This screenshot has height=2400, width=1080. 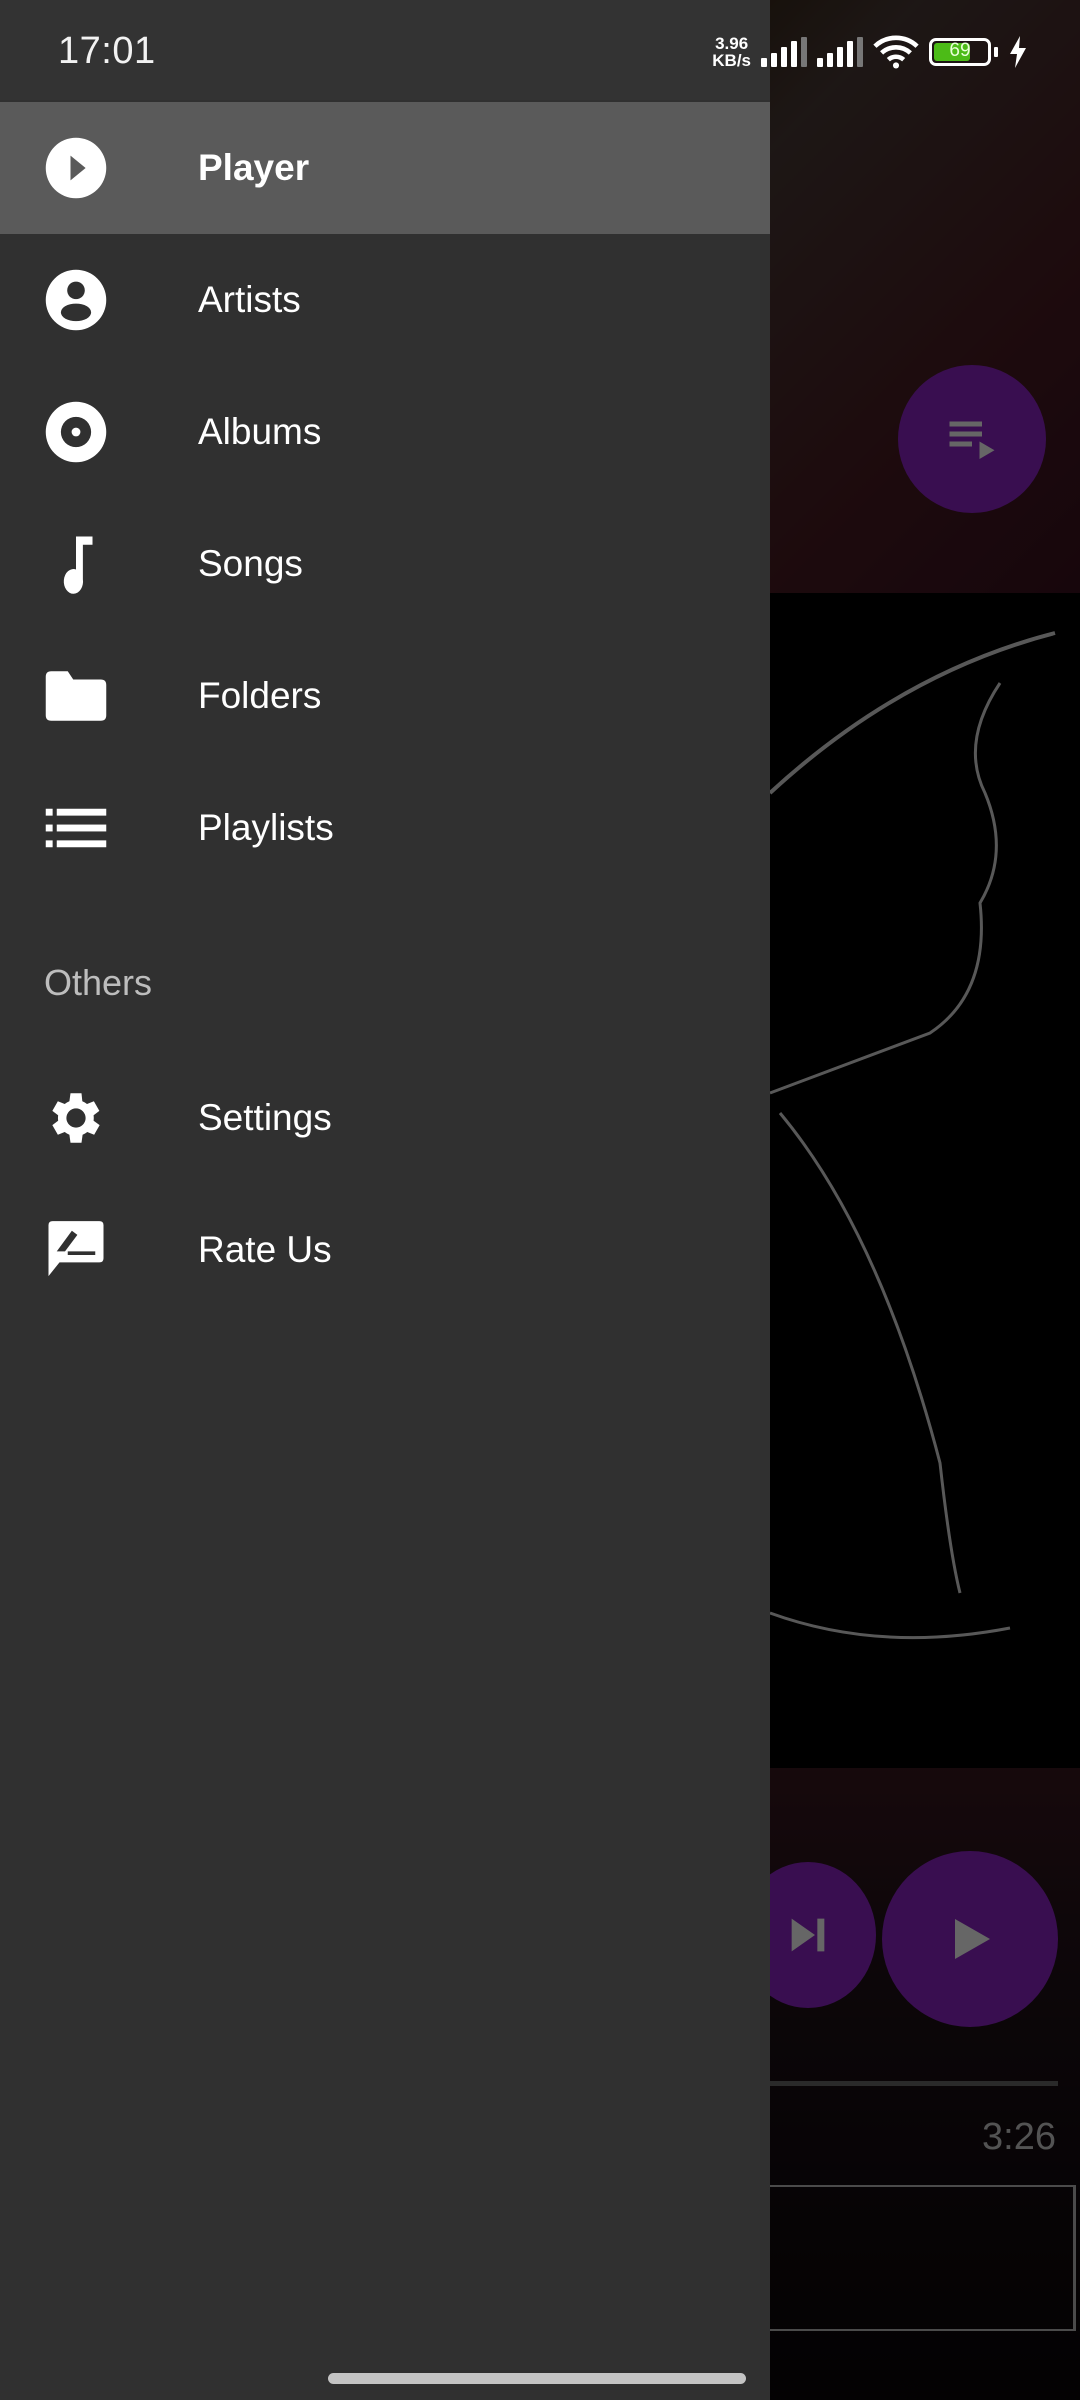 What do you see at coordinates (107, 51) in the screenshot?
I see `status-time: 17:01` at bounding box center [107, 51].